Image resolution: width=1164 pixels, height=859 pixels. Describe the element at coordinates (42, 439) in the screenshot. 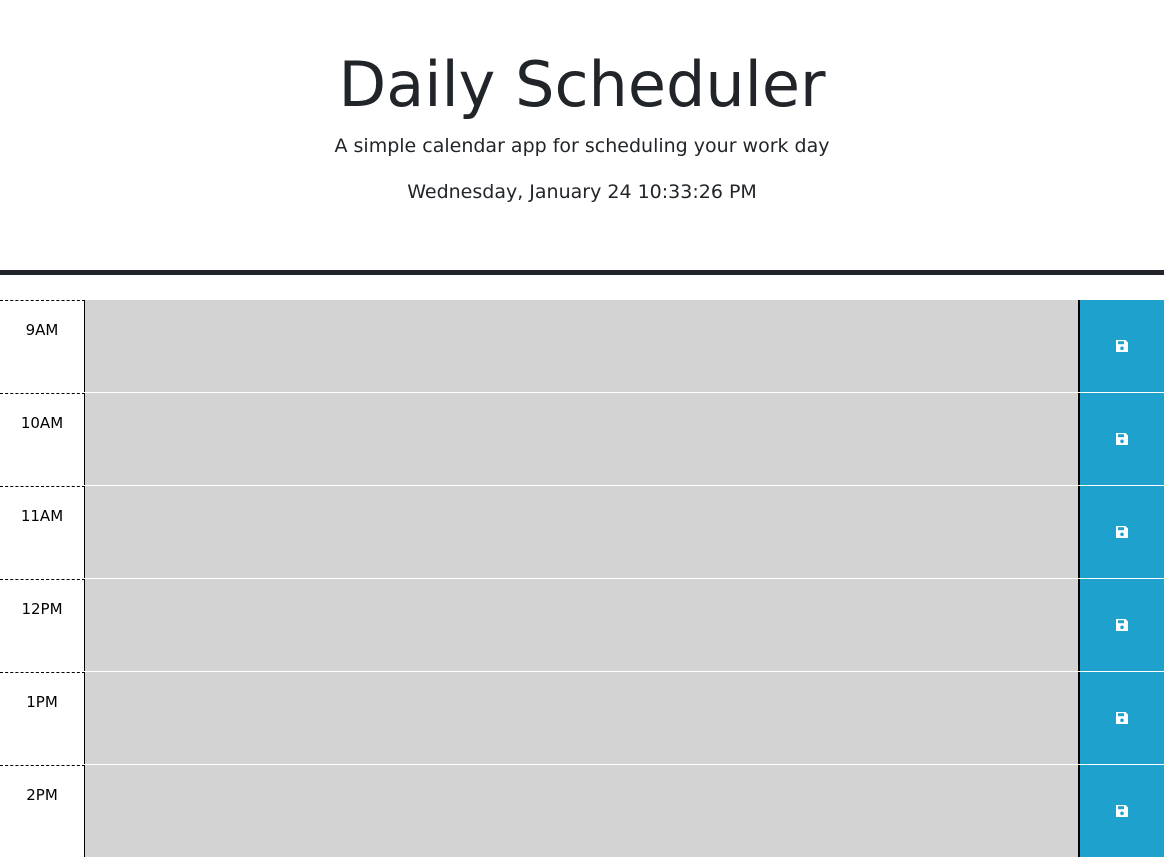

I see `hour-label: 10AM` at that location.